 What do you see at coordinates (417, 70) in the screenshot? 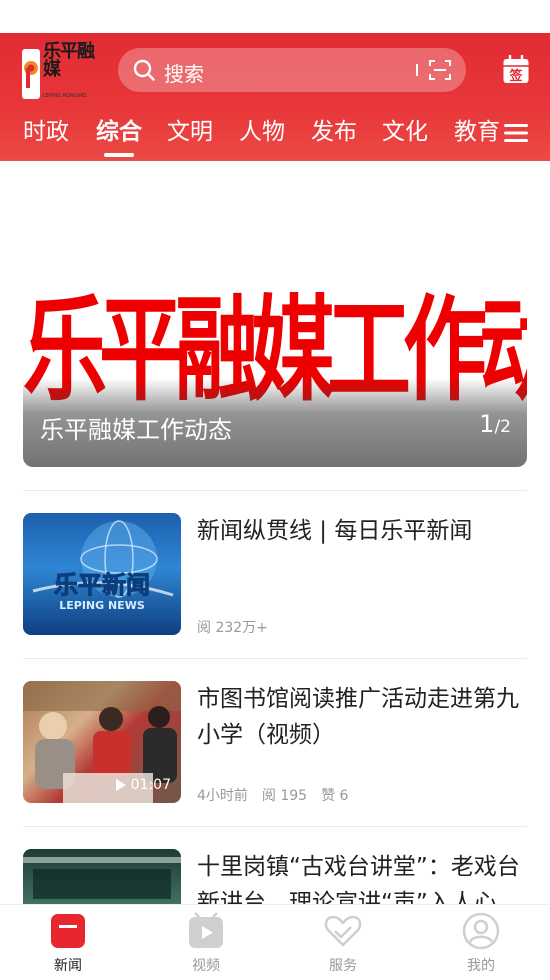
I see `search-separator` at bounding box center [417, 70].